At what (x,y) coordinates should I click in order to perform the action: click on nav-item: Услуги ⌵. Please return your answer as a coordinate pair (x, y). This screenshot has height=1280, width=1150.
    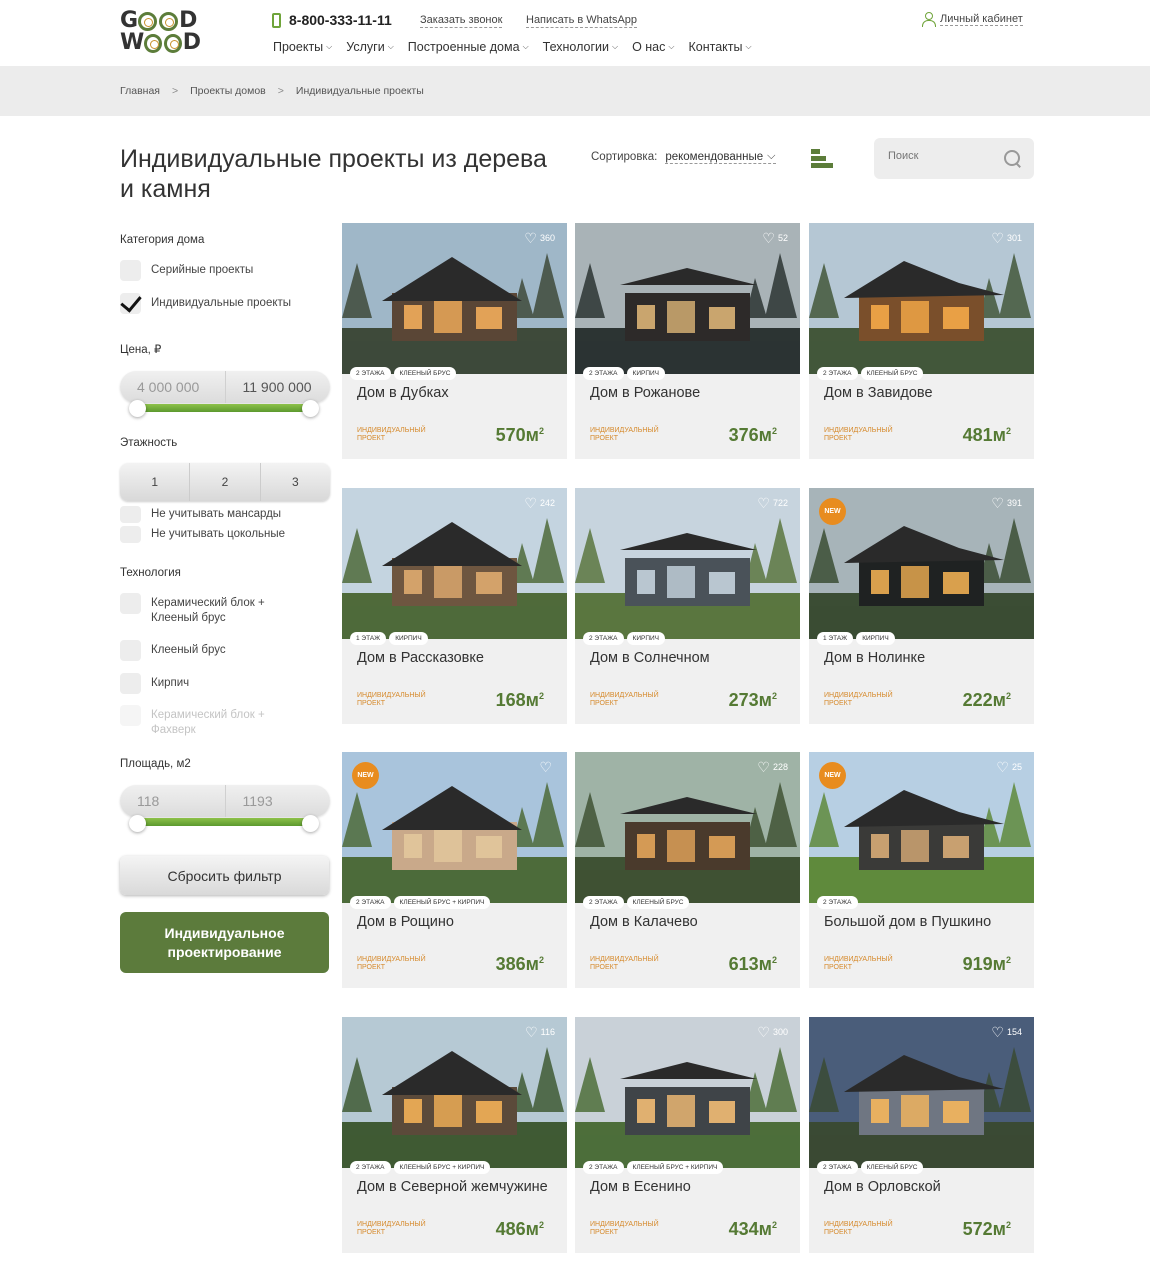
    Looking at the image, I should click on (370, 47).